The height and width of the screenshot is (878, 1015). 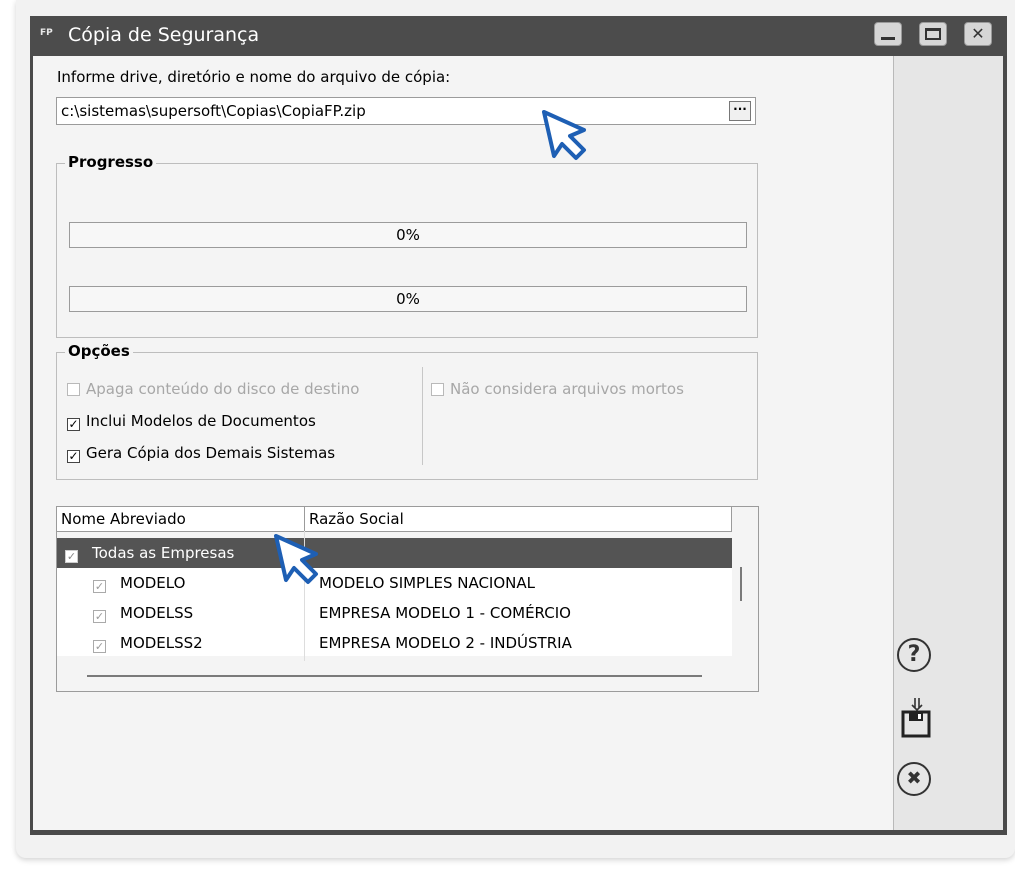 I want to click on table-row: ✓ MODELSS EMPRESA MODELO 1 - COMÉRCIO, so click(x=394, y=613).